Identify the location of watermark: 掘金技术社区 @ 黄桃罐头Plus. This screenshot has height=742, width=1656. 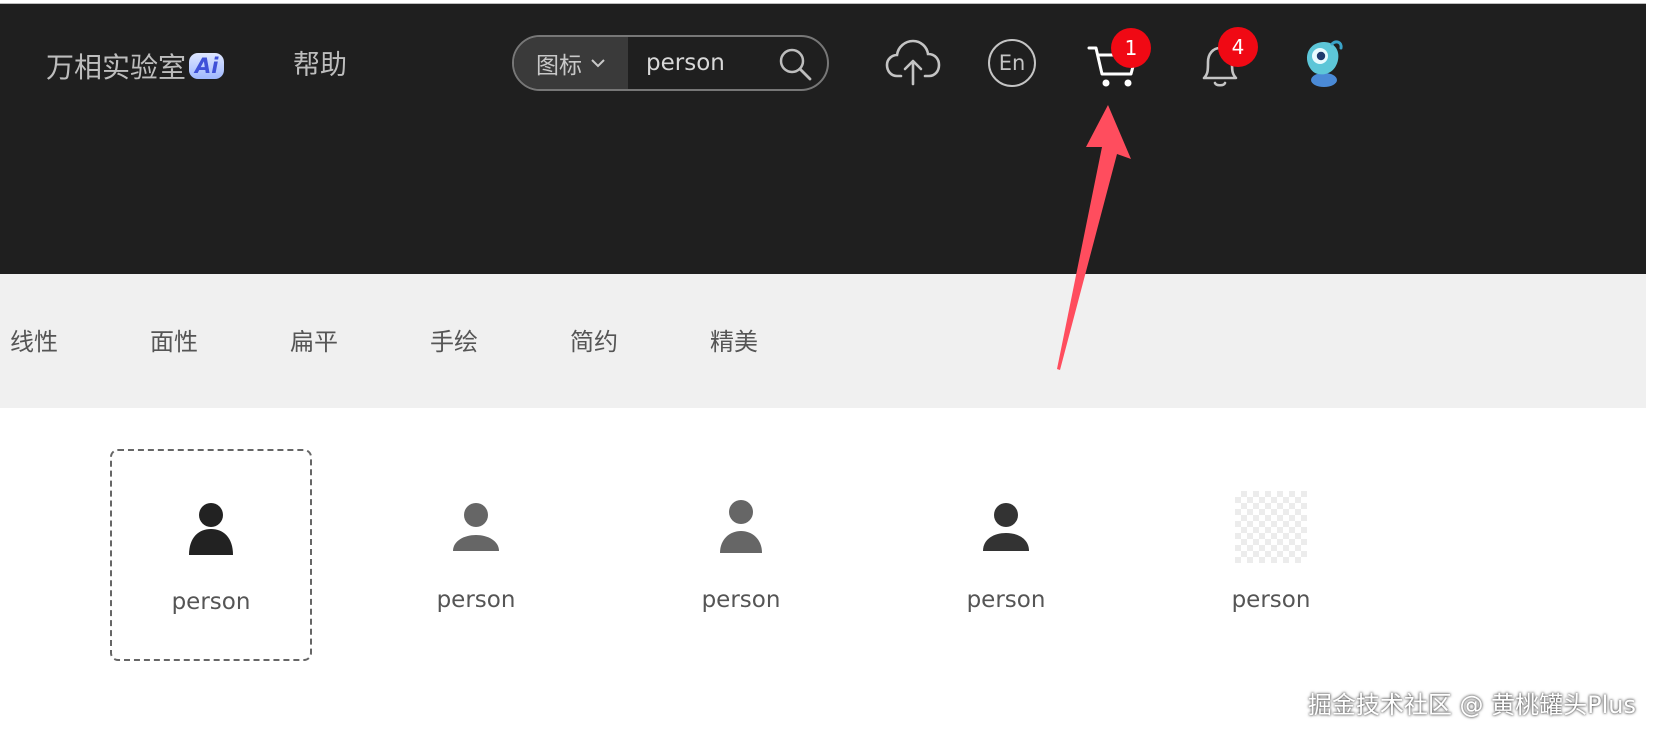
(1471, 705).